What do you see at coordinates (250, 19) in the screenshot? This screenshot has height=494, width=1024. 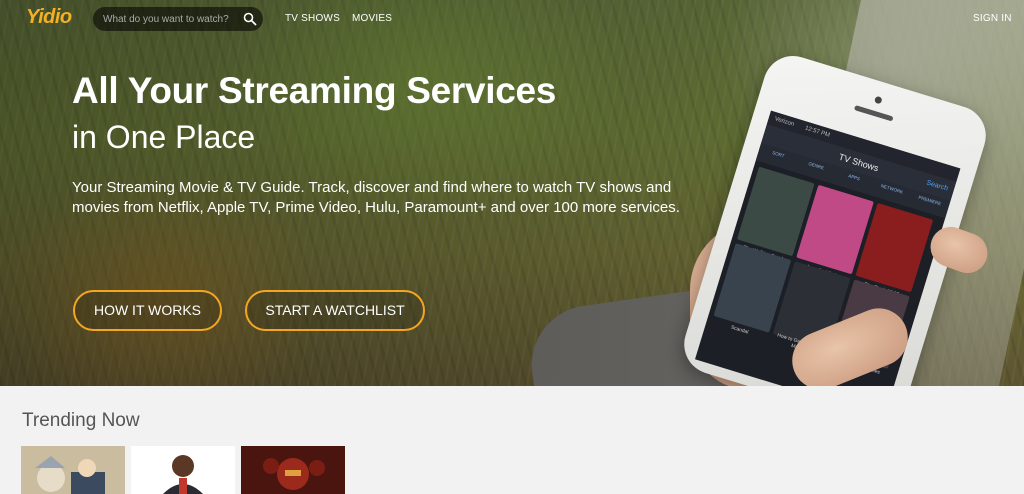 I see `search-icon` at bounding box center [250, 19].